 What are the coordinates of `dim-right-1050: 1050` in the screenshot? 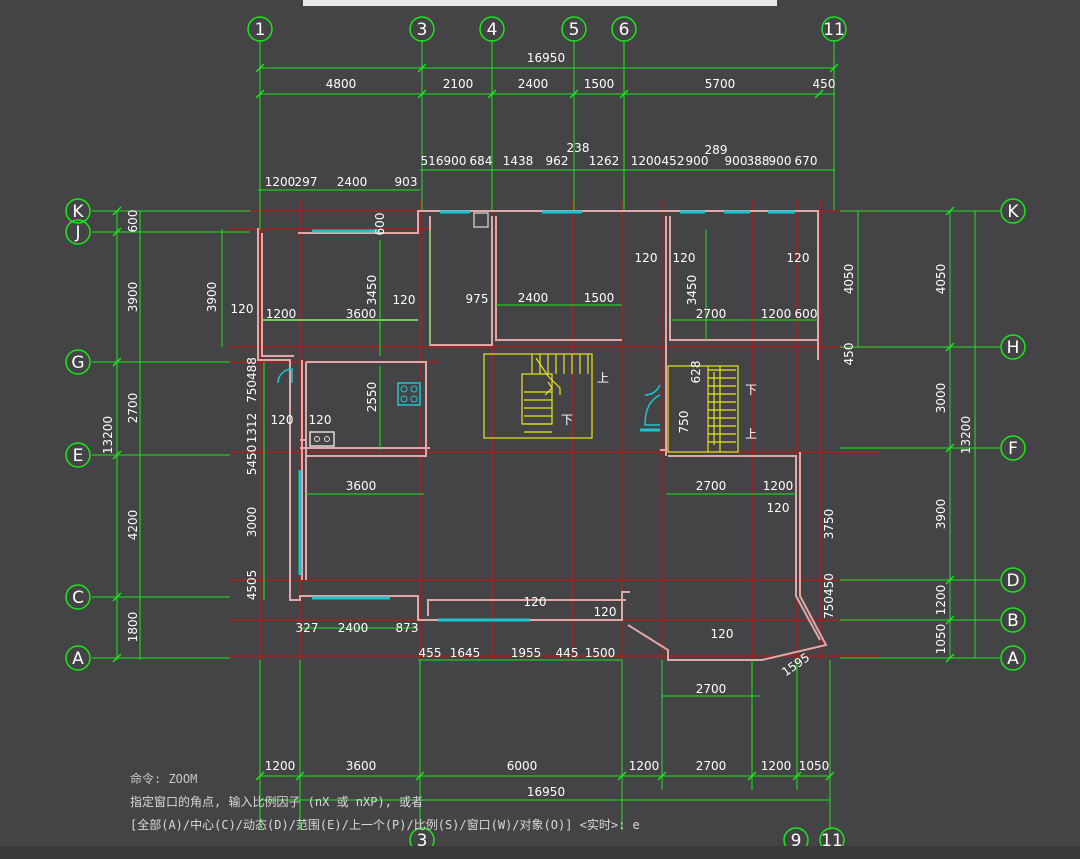 It's located at (941, 639).